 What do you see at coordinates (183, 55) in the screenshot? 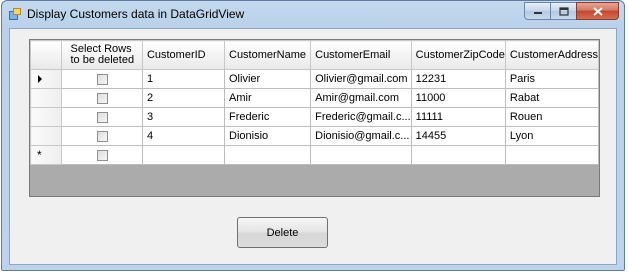
I see `column-header-customer-id: CustomerID` at bounding box center [183, 55].